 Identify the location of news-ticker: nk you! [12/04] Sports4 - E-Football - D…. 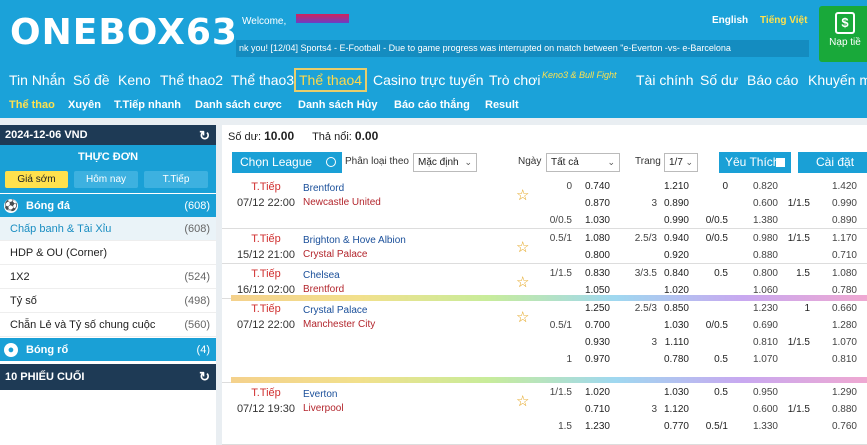
(522, 48).